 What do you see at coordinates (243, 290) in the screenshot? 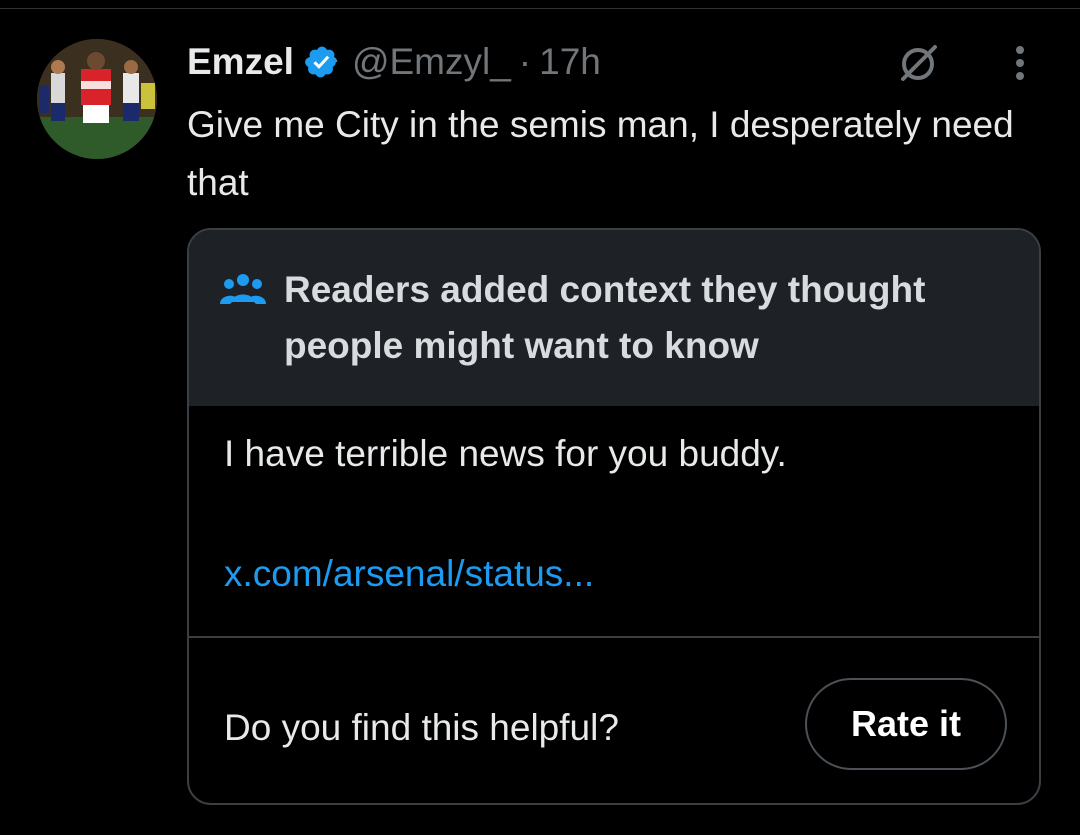
I see `readers-group-icon` at bounding box center [243, 290].